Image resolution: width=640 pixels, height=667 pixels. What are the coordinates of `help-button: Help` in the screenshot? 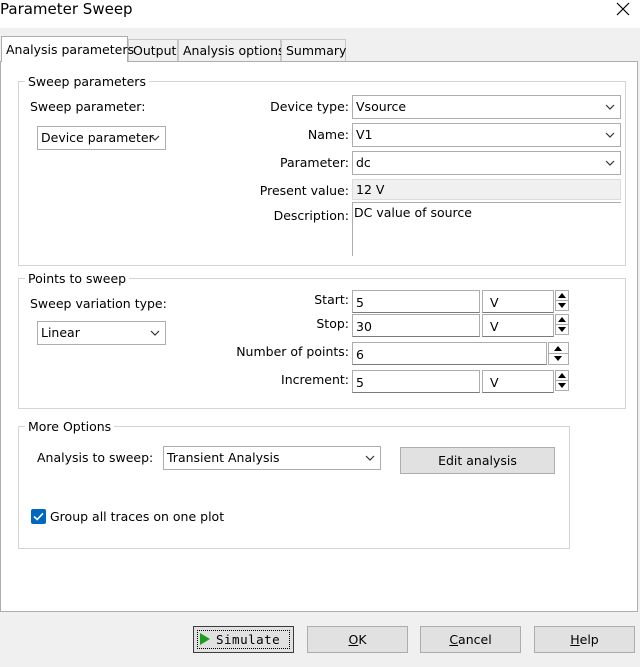 It's located at (584, 639).